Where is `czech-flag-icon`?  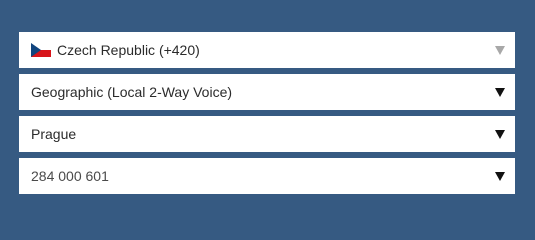 czech-flag-icon is located at coordinates (41, 50).